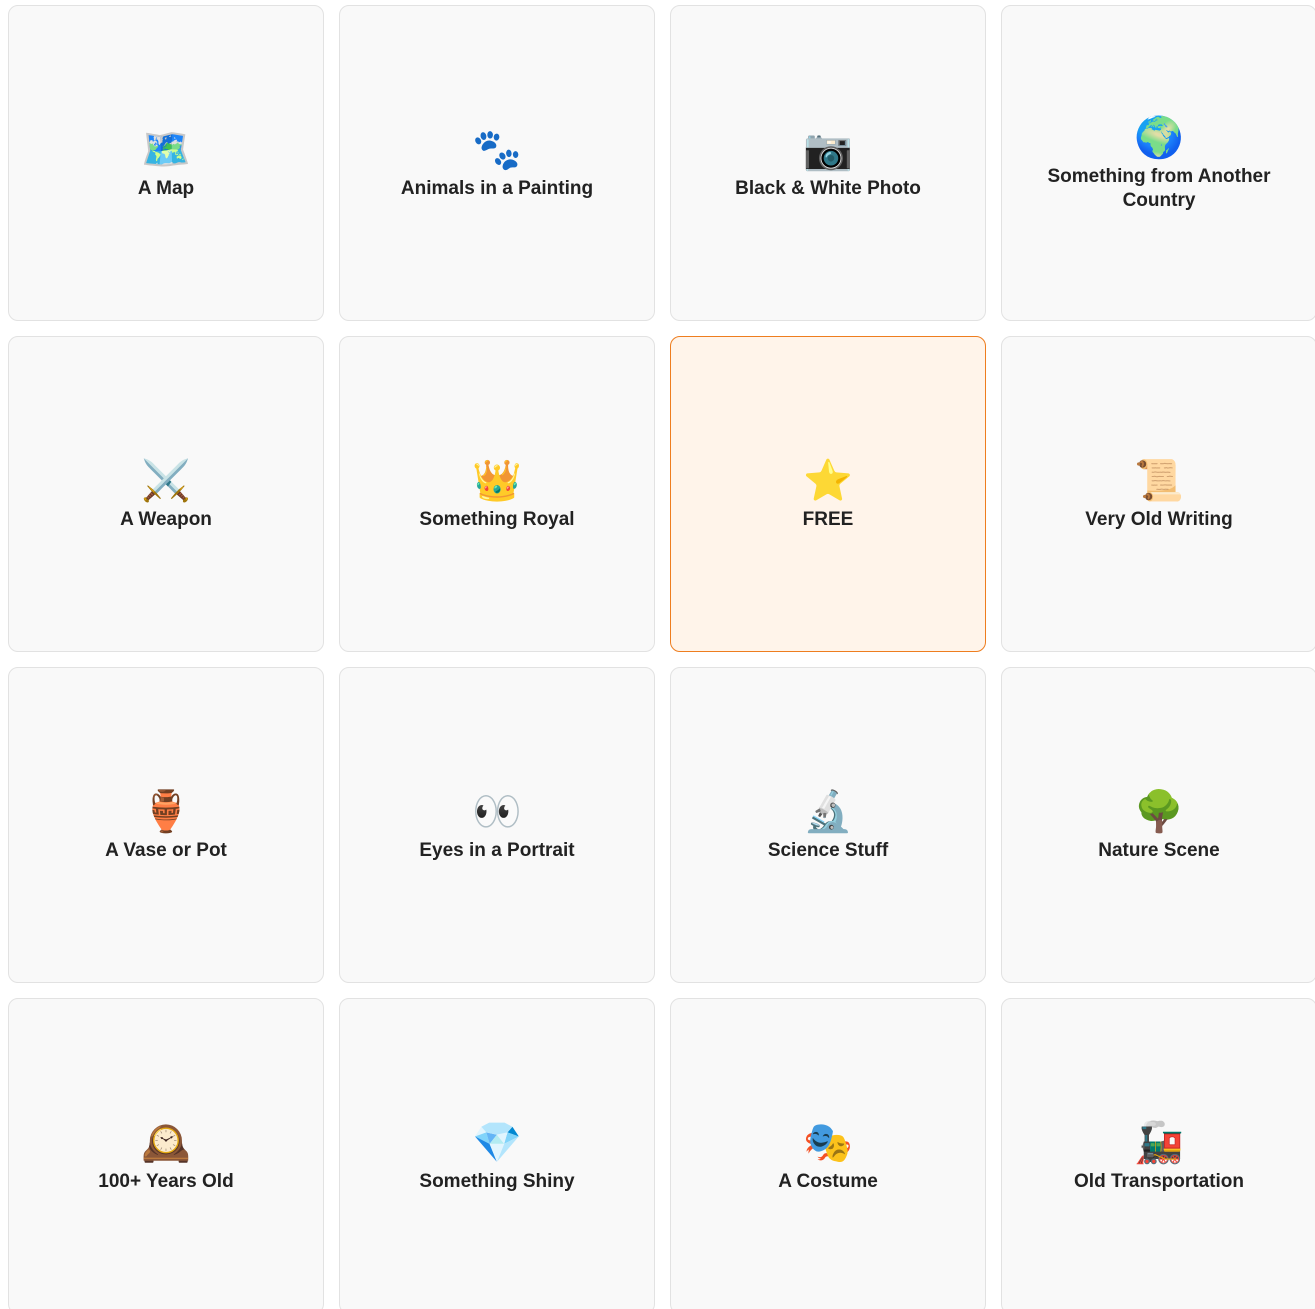 The image size is (1315, 1309). I want to click on cell-label: Nature Scene, so click(1159, 850).